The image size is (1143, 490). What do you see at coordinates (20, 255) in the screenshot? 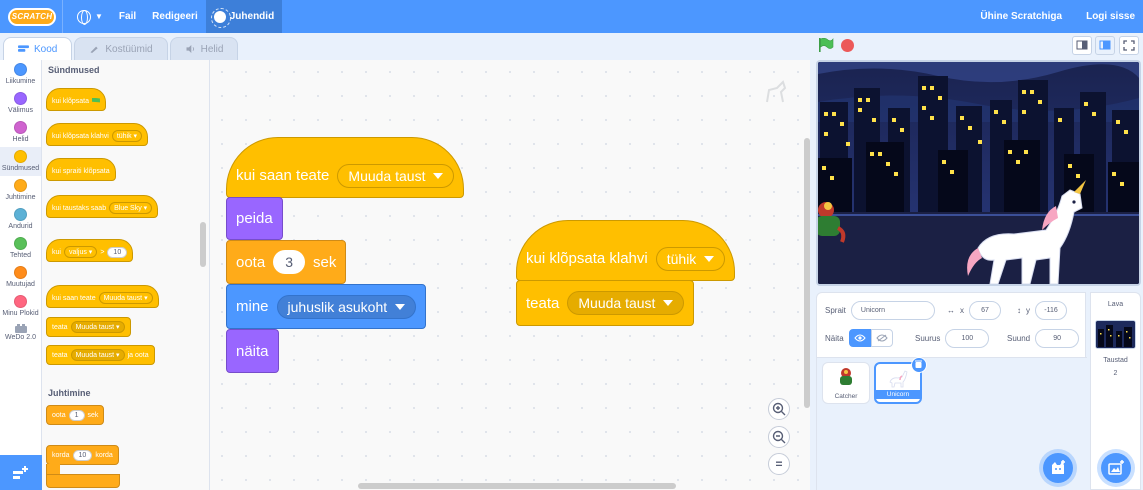
I see `category-label: Tehted` at bounding box center [20, 255].